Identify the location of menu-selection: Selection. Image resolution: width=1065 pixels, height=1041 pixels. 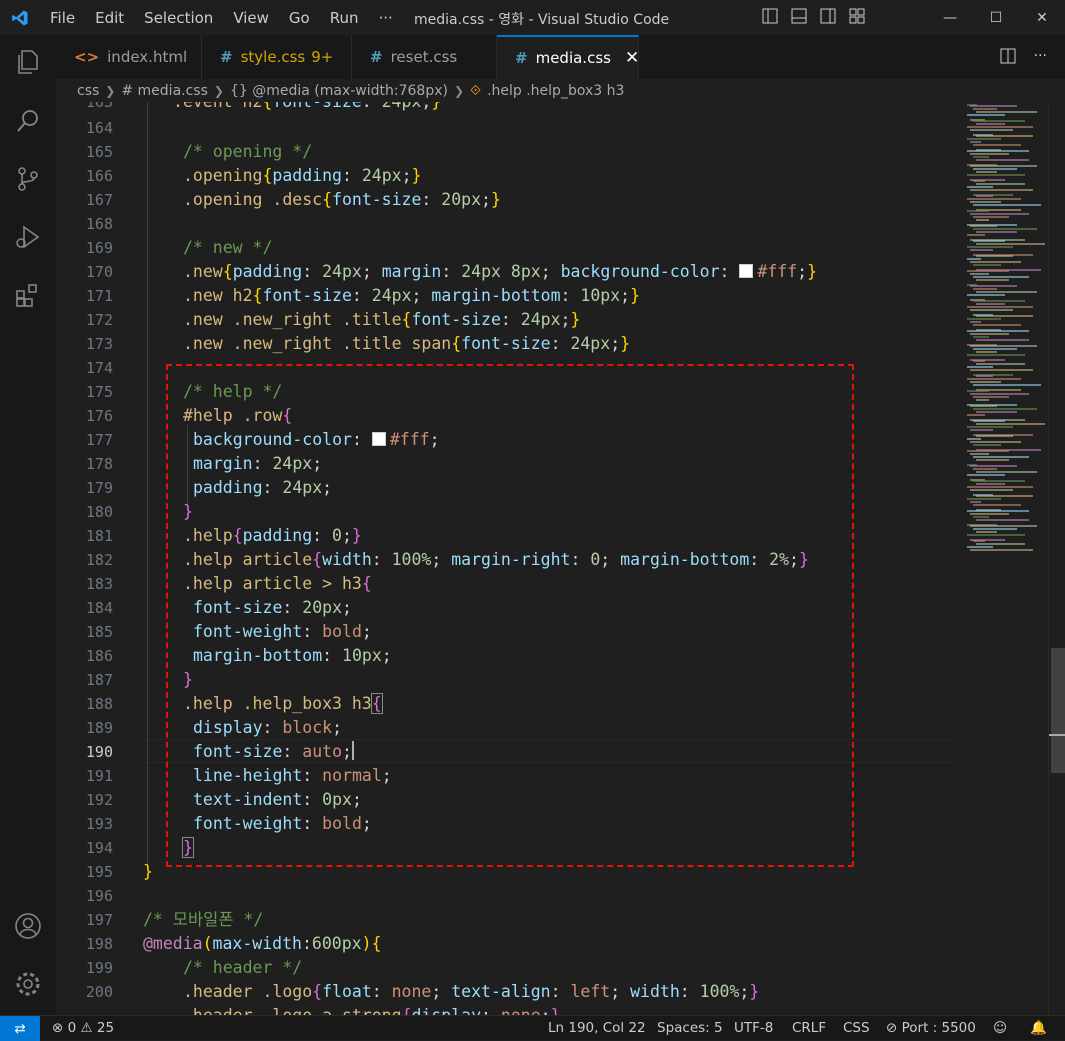
(178, 18).